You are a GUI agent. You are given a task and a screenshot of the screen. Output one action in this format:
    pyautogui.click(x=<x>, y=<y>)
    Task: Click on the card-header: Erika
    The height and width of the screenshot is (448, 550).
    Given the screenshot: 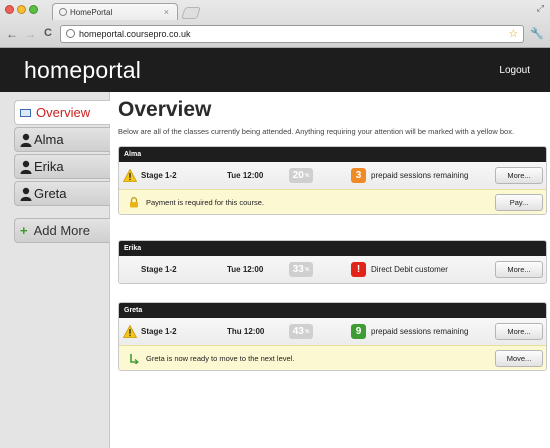 What is the action you would take?
    pyautogui.click(x=332, y=248)
    